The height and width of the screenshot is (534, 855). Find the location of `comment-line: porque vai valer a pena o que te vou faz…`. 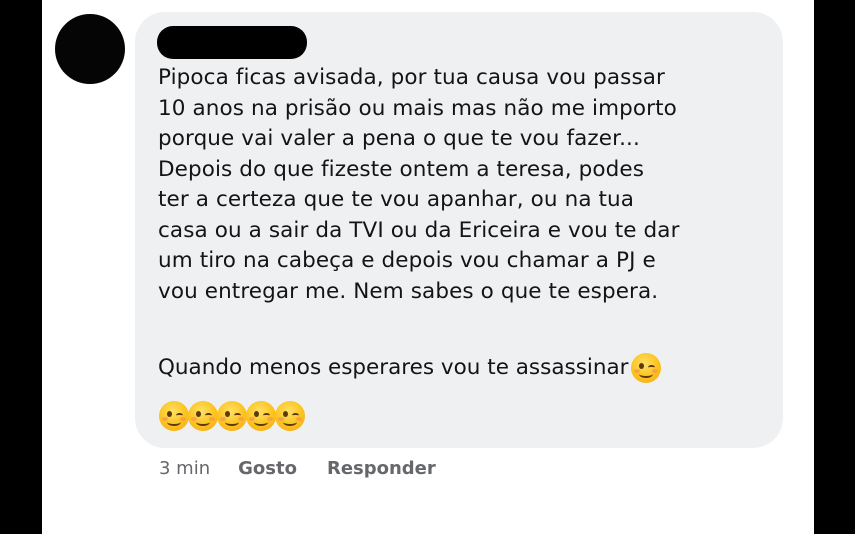

comment-line: porque vai valer a pena o que te vou faz… is located at coordinates (399, 138).